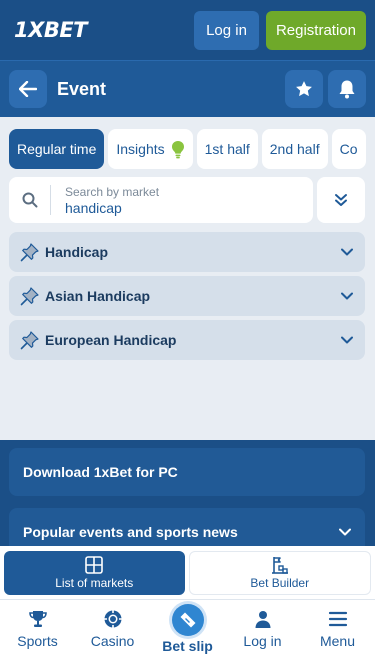  What do you see at coordinates (98, 296) in the screenshot?
I see `market-label: Asian Handicap` at bounding box center [98, 296].